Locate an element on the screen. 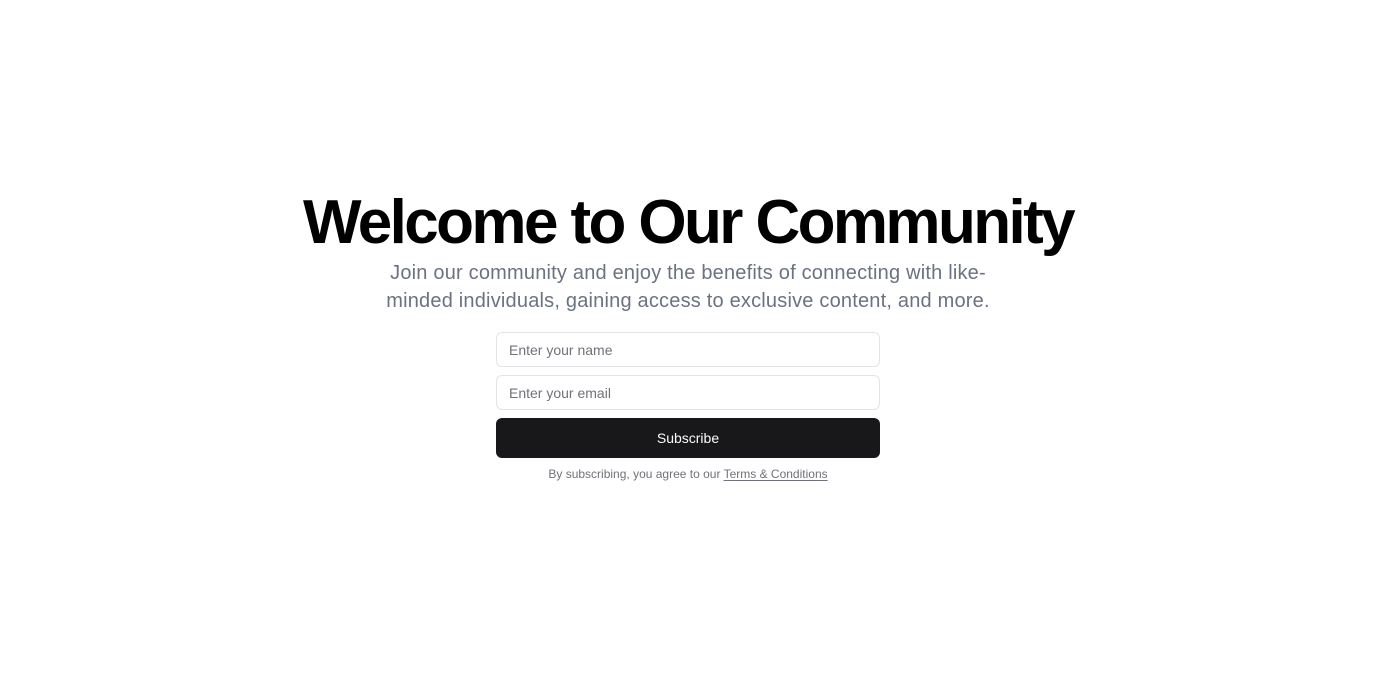  page-title: Welcome to Our Community is located at coordinates (689, 222).